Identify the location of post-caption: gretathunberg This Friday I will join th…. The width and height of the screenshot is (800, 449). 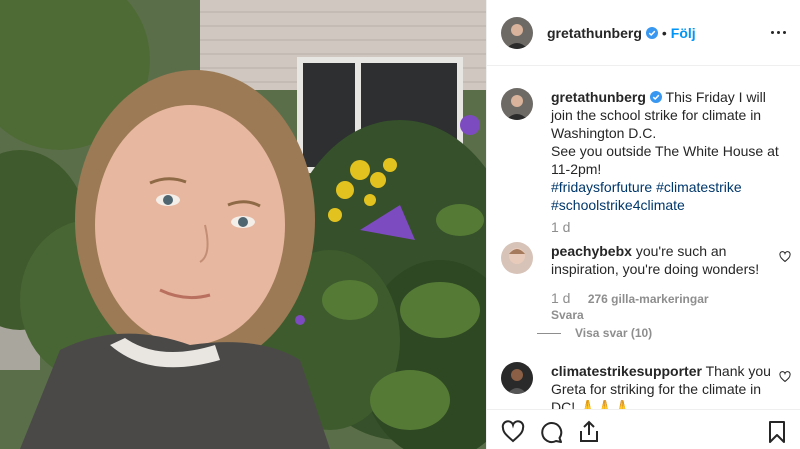
(646, 151).